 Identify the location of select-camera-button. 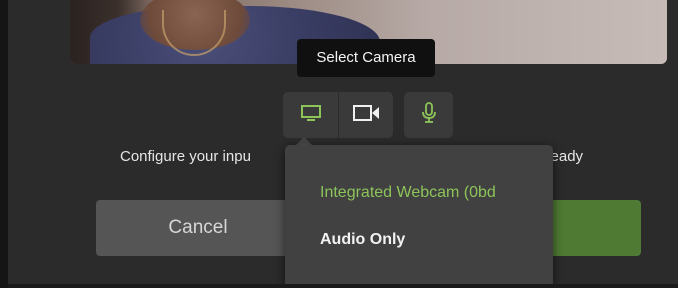
(365, 115).